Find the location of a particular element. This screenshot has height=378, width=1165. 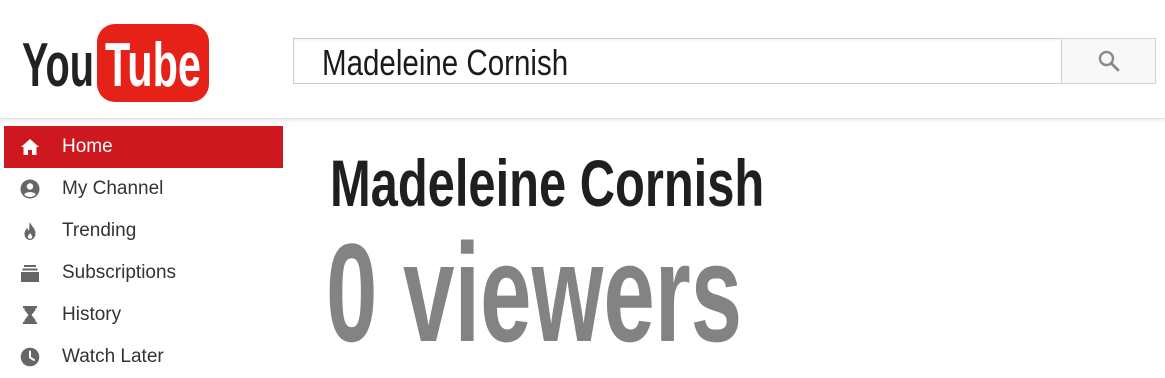

youtube-logo-graphic: You Tube is located at coordinates (115, 63).